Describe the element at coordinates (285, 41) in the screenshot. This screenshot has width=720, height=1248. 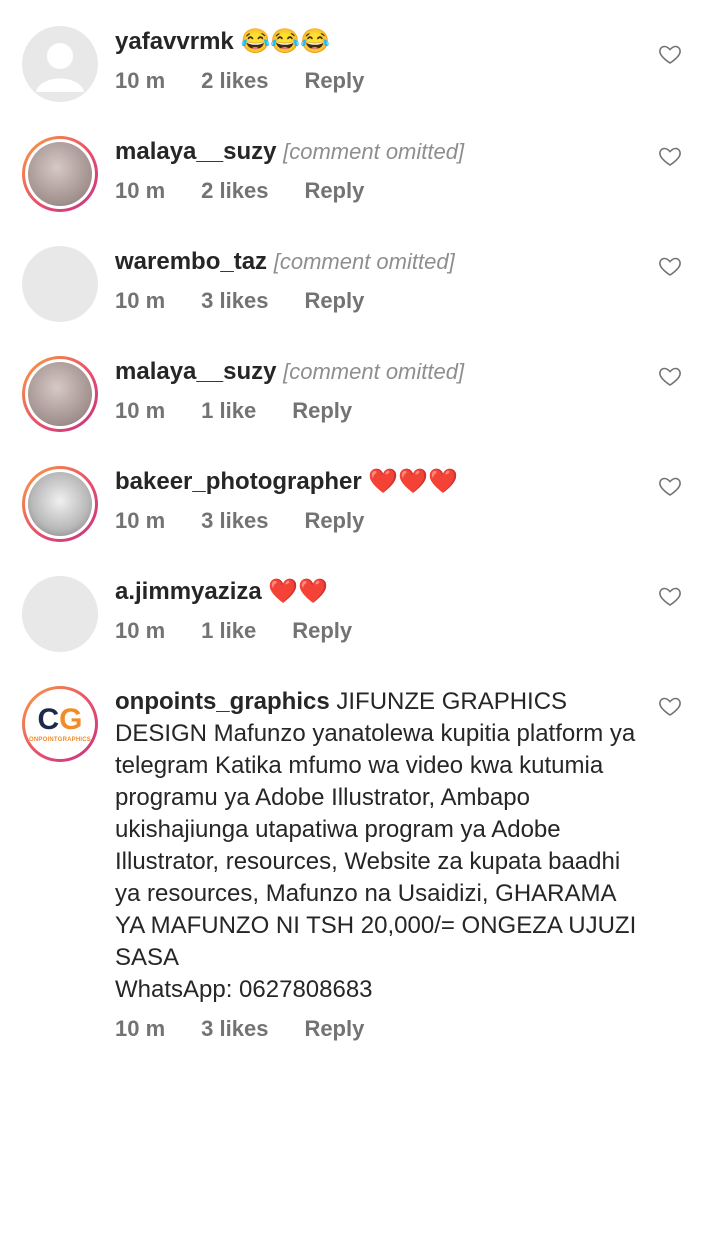
I see `comment-content: 😂😂😂` at that location.